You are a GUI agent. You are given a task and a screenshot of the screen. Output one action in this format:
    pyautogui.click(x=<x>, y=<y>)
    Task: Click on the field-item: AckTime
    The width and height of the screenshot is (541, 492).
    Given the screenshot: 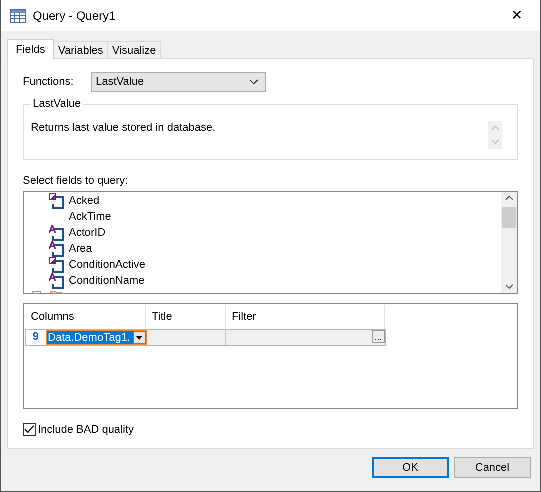 What is the action you would take?
    pyautogui.click(x=90, y=217)
    